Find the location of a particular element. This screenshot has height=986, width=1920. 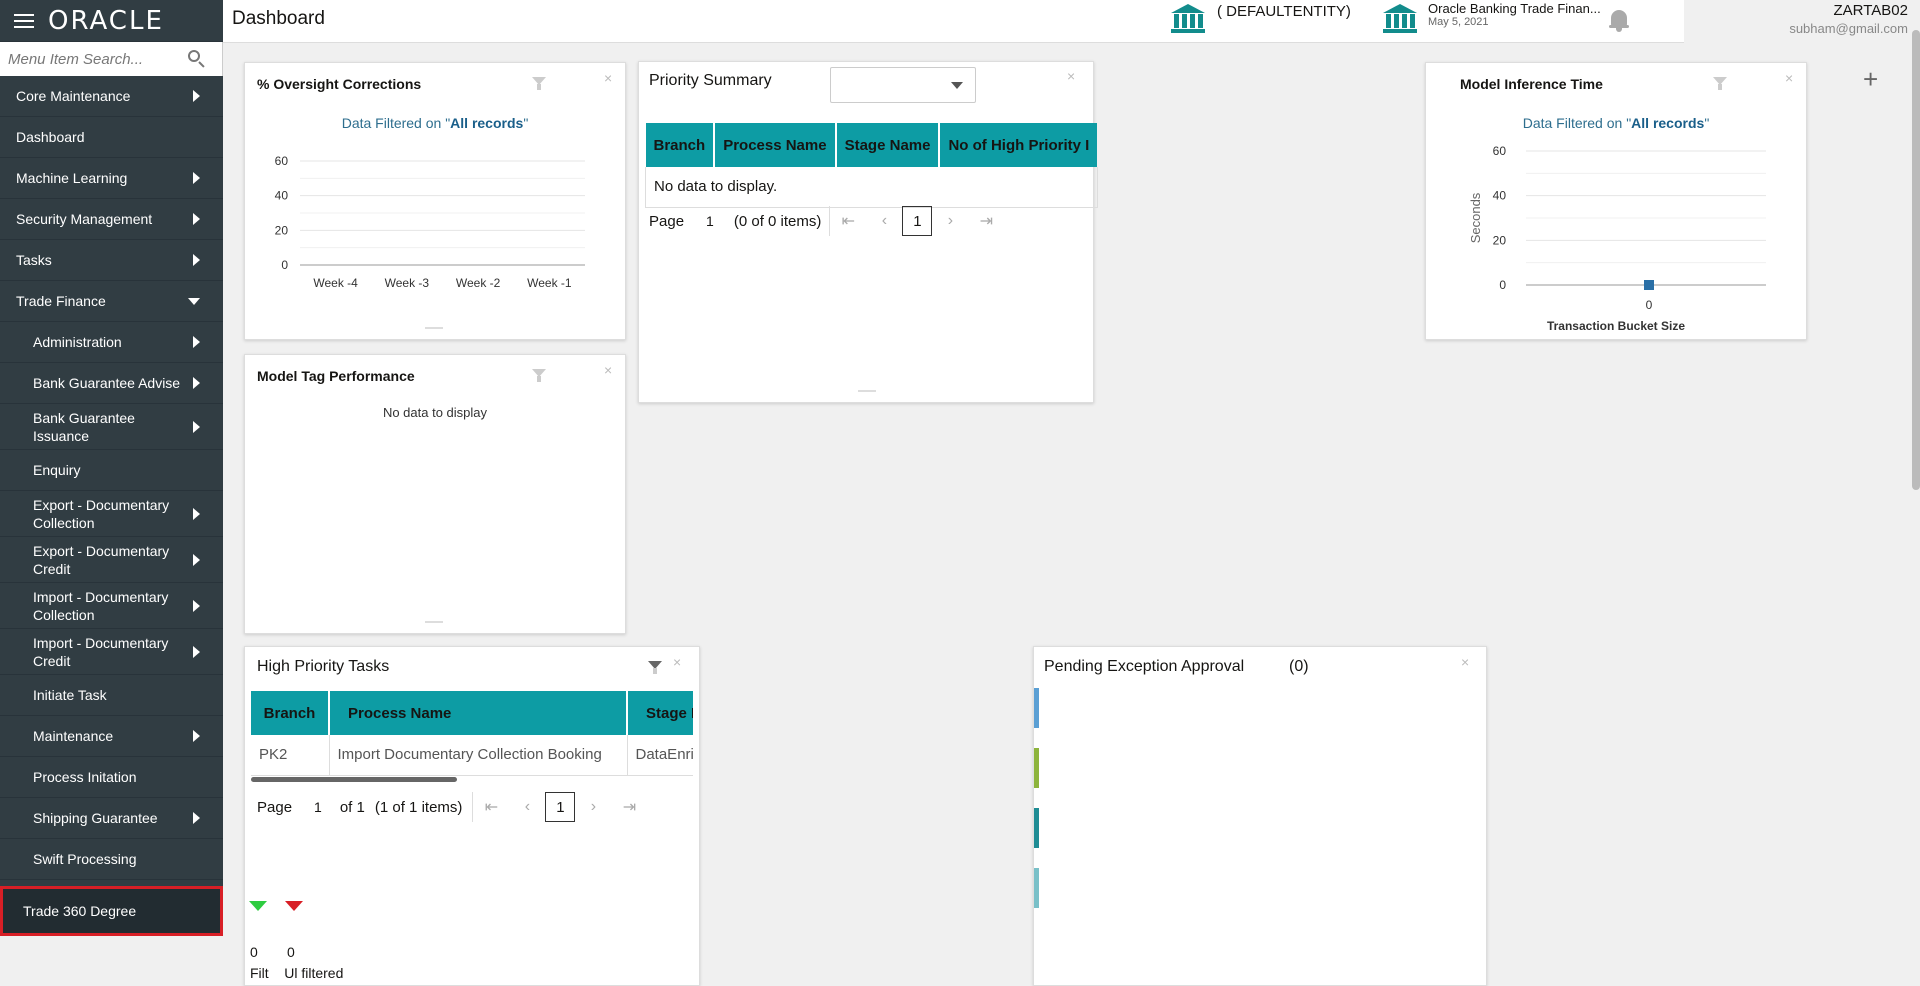

sidebar-item-maintenance: Maintenance is located at coordinates (111, 736).